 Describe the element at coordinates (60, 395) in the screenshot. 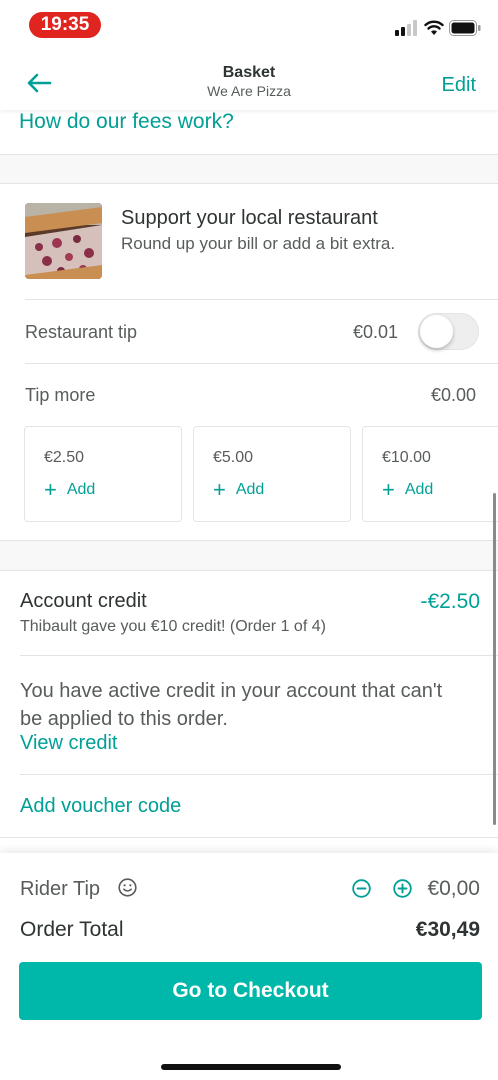

I see `tip-more-label: Tip more` at that location.